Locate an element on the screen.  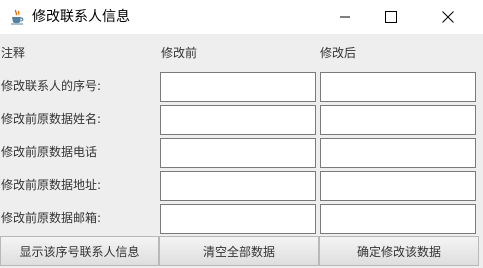
row-label-index: 修改联系人的序号: is located at coordinates (51, 86).